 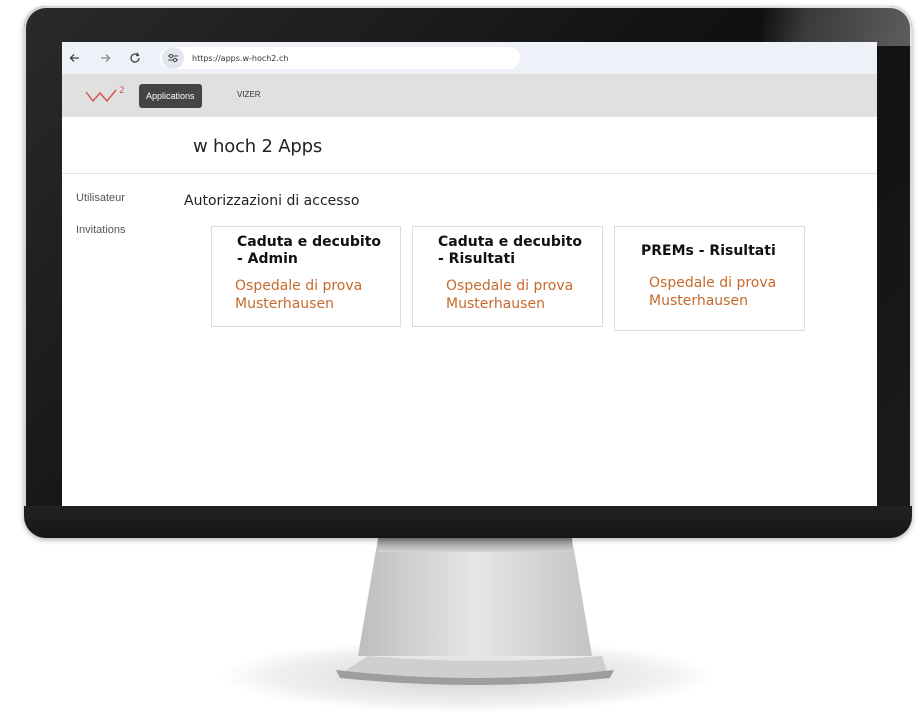 I want to click on arrow-right-icon, so click(x=105, y=58).